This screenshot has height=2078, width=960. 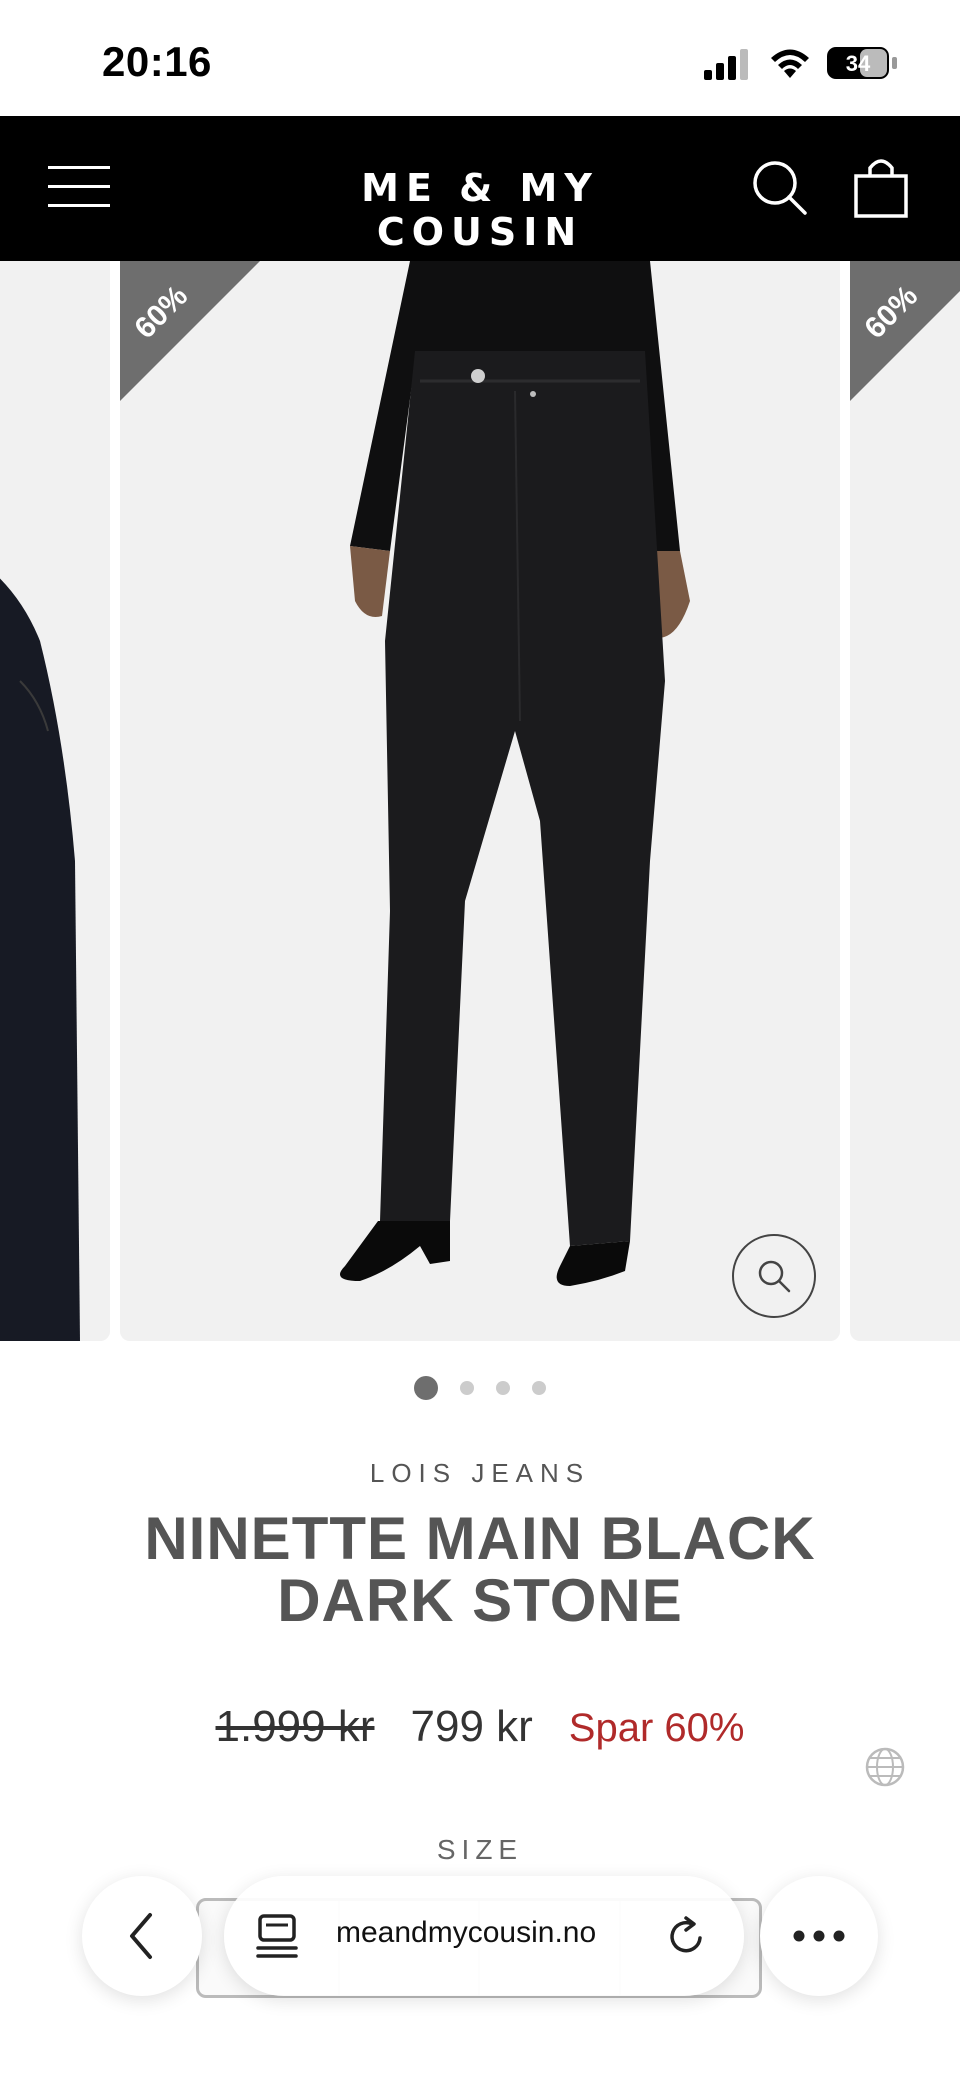 What do you see at coordinates (779, 187) in the screenshot?
I see `search-icon` at bounding box center [779, 187].